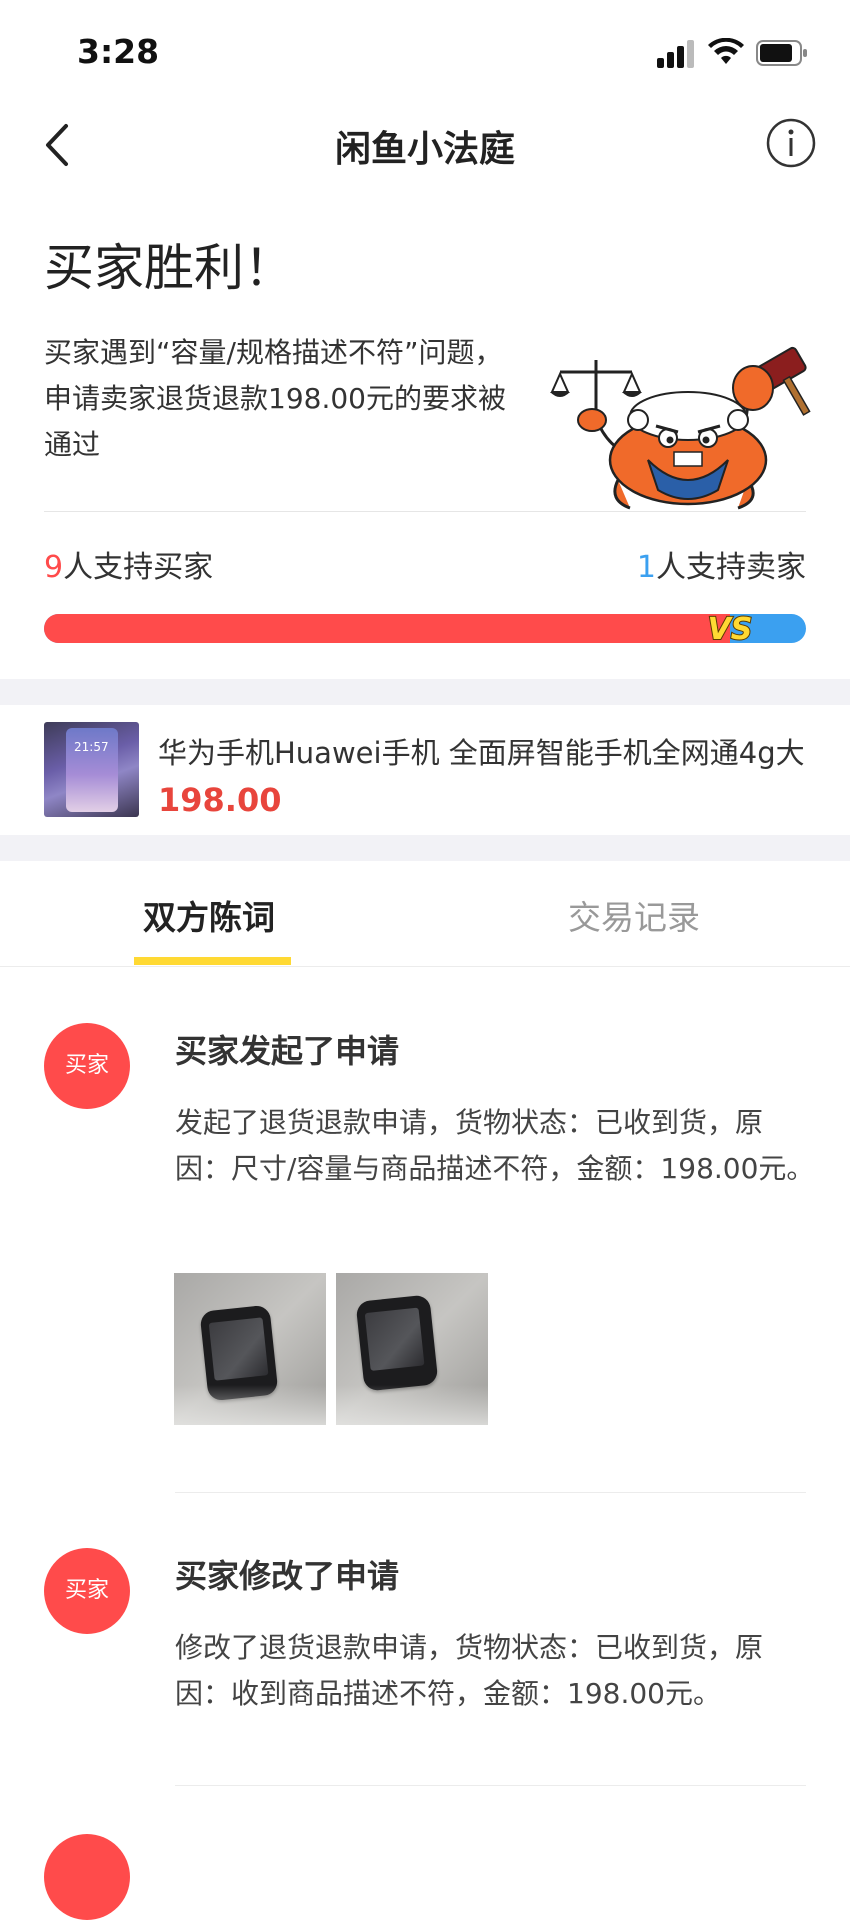  Describe the element at coordinates (387, 628) in the screenshot. I see `buyer-vote-fill` at that location.